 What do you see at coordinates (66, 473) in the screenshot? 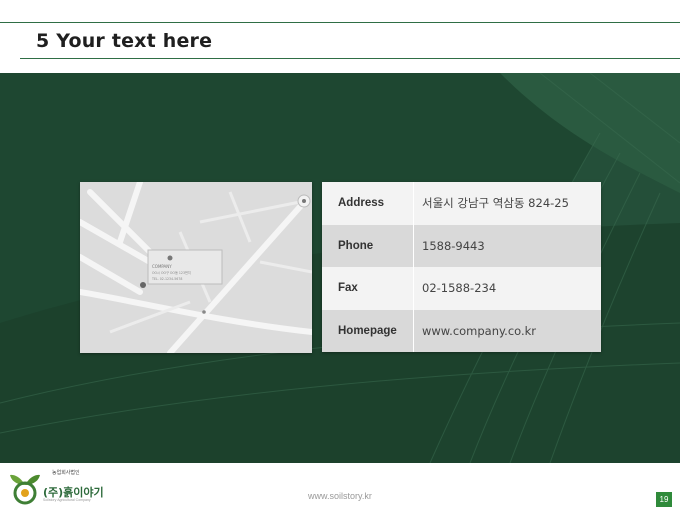
I see `logo-small-text: 농업회사법인` at bounding box center [66, 473].